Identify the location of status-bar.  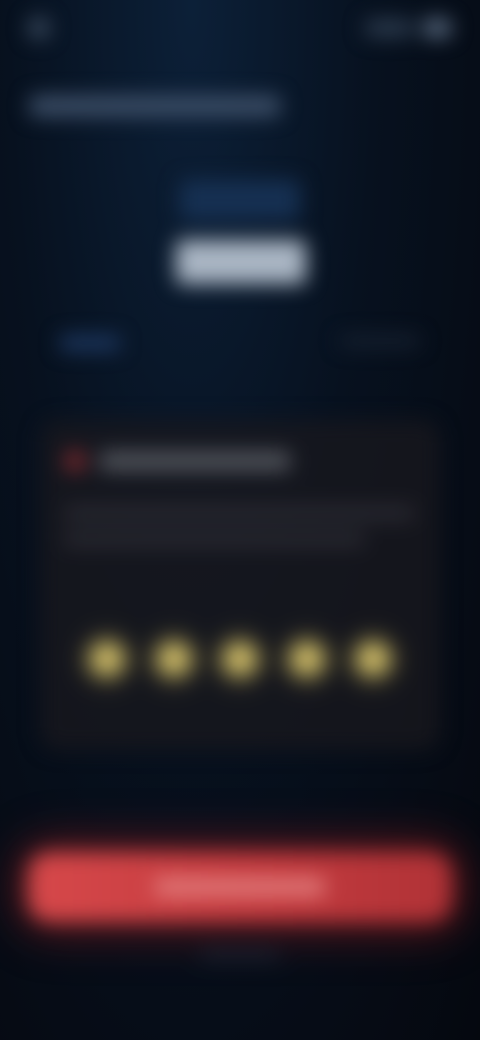
(240, 28).